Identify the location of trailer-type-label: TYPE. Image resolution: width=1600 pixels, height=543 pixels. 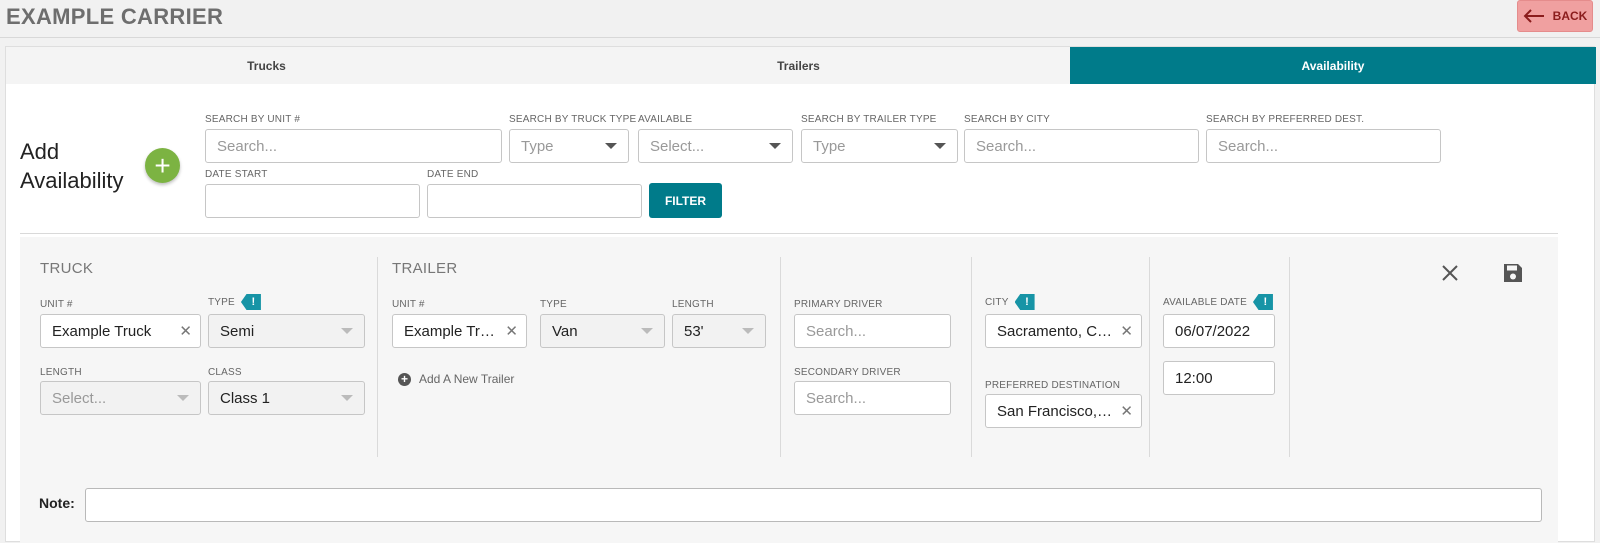
(553, 304).